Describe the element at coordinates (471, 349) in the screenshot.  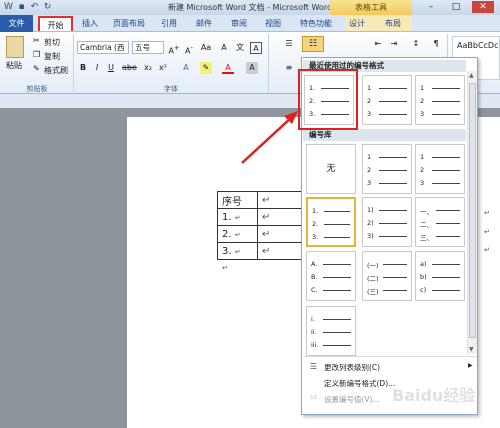
I see `scroll-down-icon: ▼` at that location.